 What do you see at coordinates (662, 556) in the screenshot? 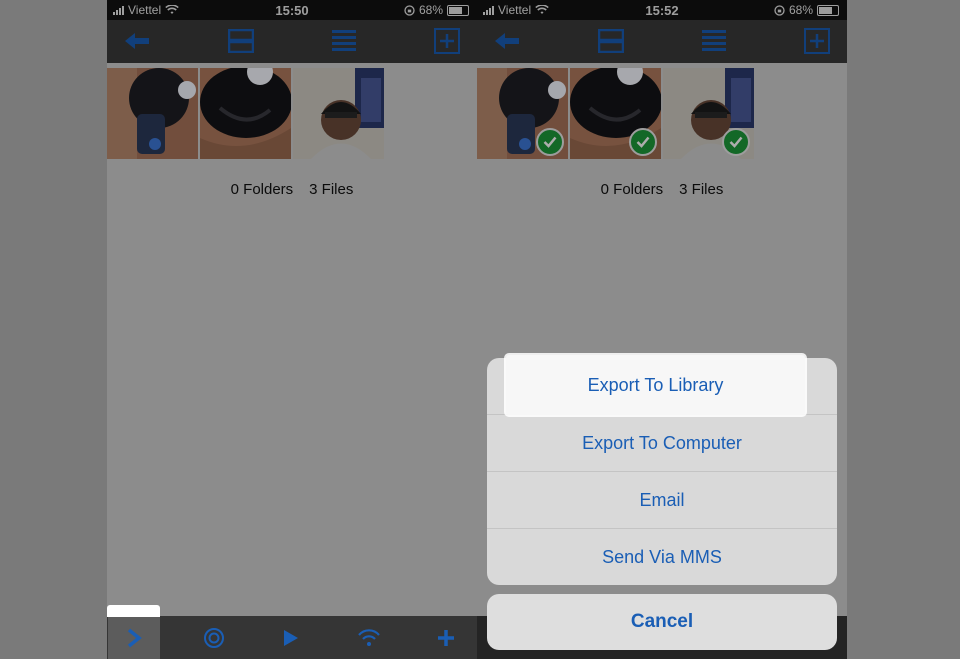
I see `send-via-mms-option: Send Via MMS` at bounding box center [662, 556].